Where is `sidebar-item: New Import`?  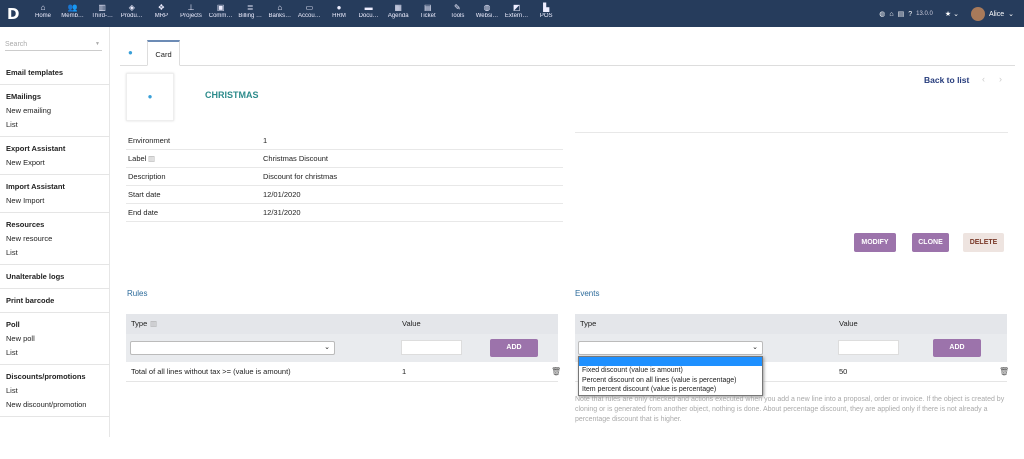 sidebar-item: New Import is located at coordinates (25, 200).